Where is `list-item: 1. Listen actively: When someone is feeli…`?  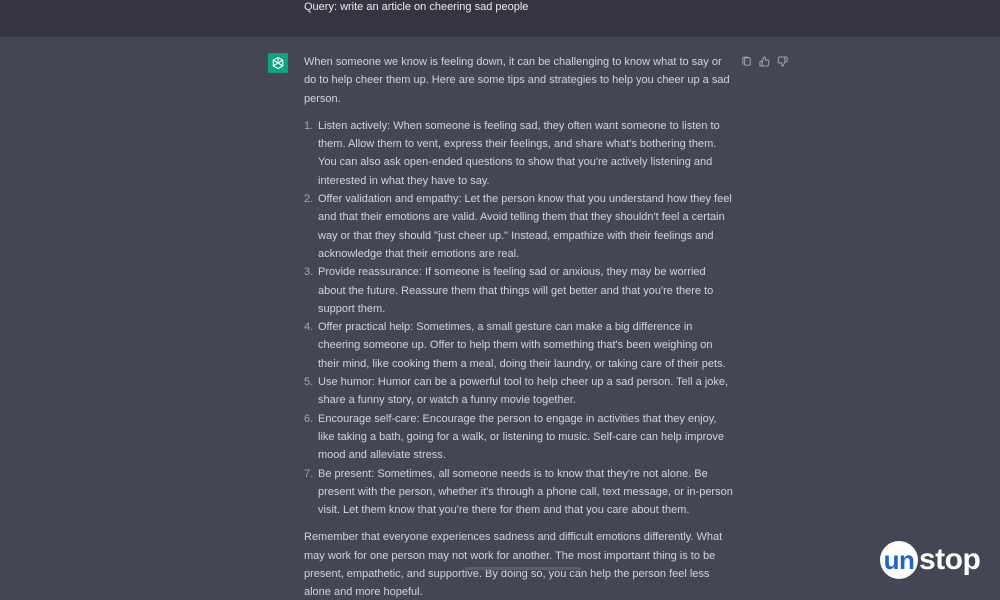 list-item: 1. Listen actively: When someone is feeli… is located at coordinates (520, 153).